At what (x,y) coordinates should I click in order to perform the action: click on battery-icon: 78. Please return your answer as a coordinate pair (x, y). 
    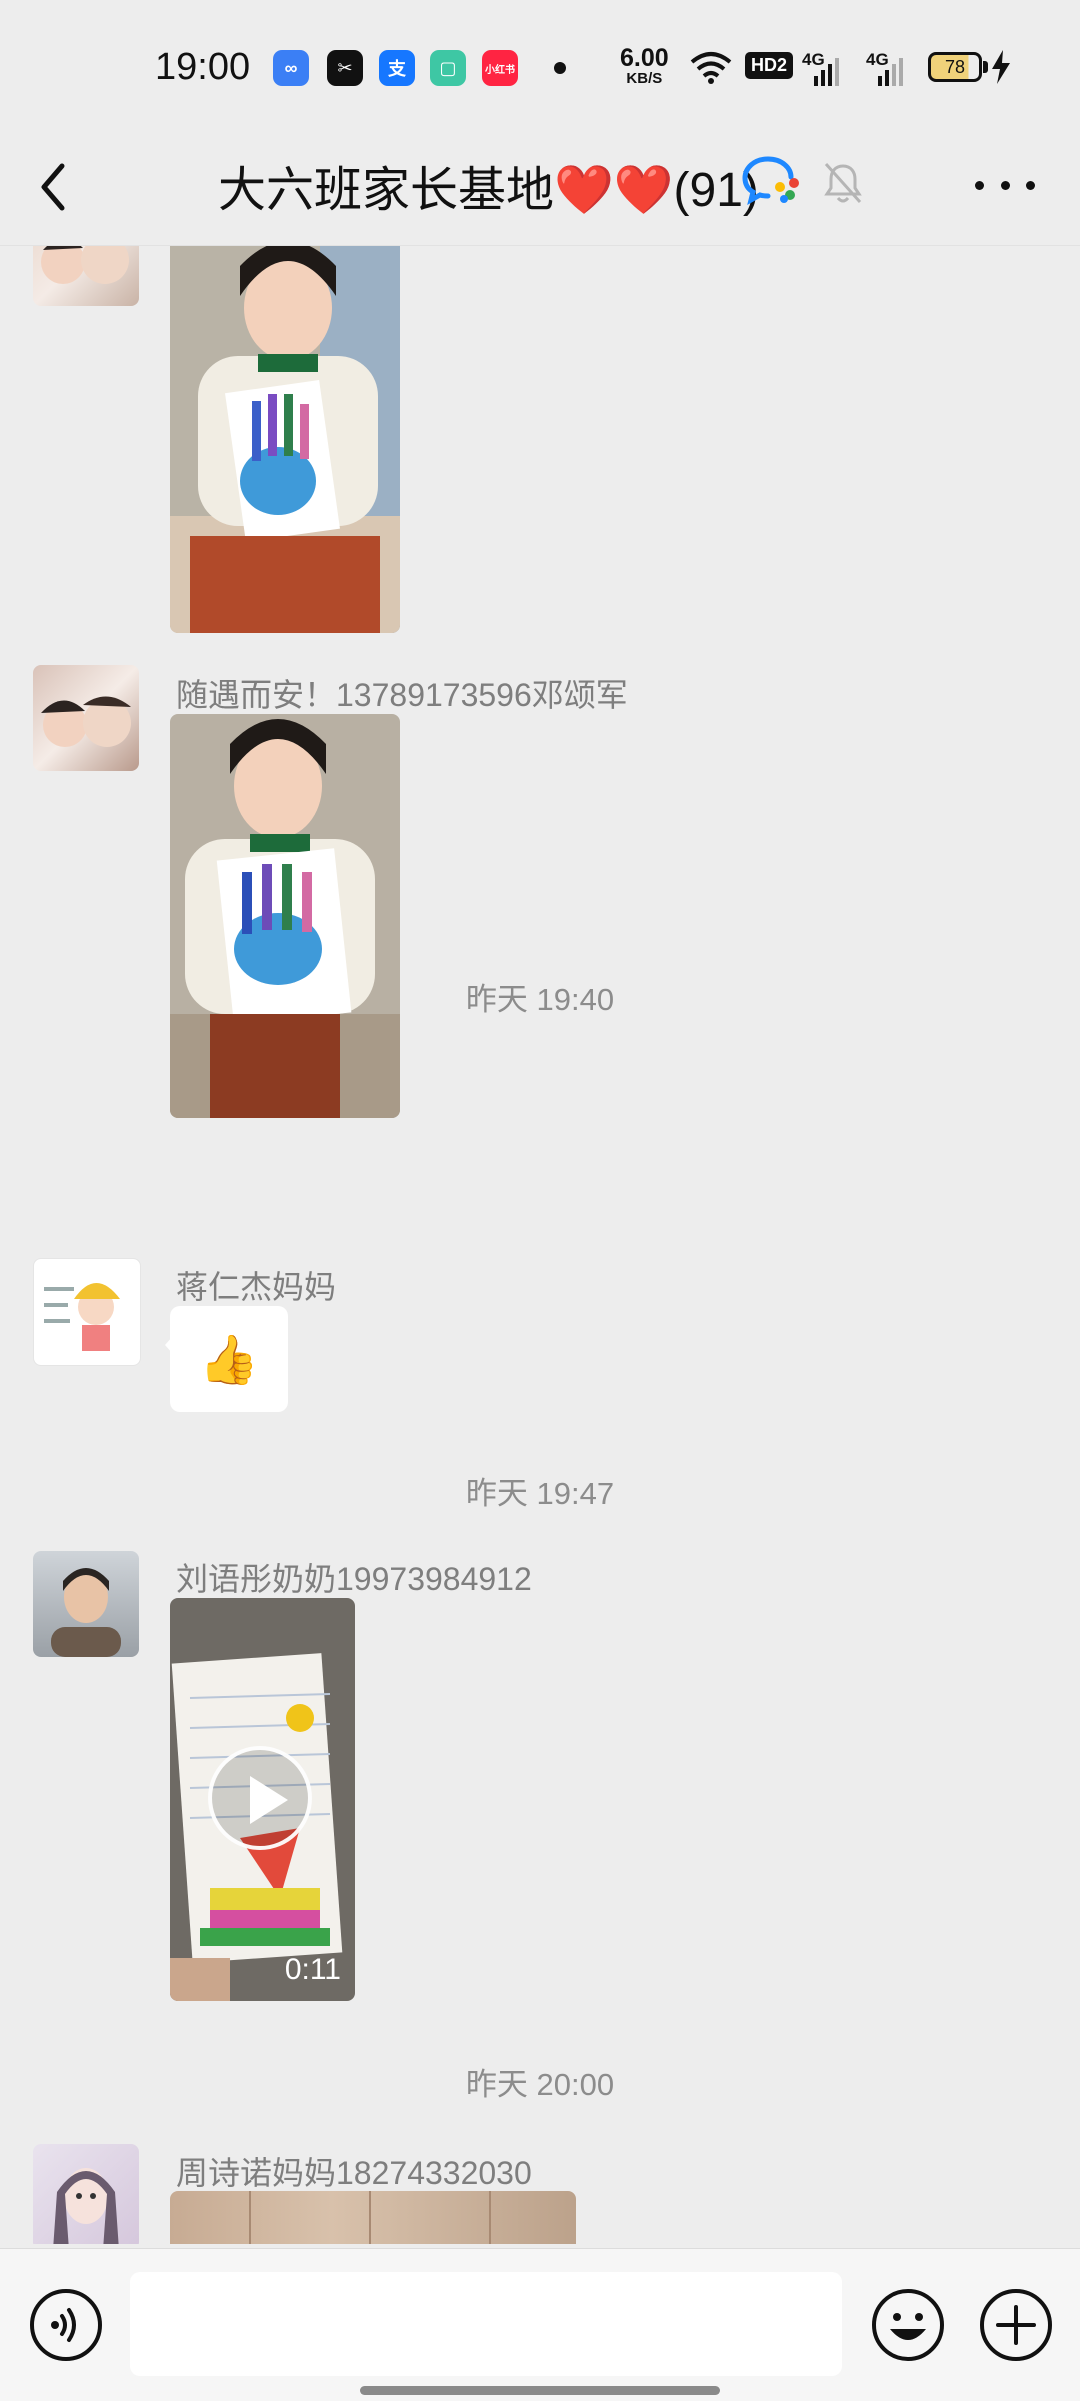
    Looking at the image, I should click on (955, 67).